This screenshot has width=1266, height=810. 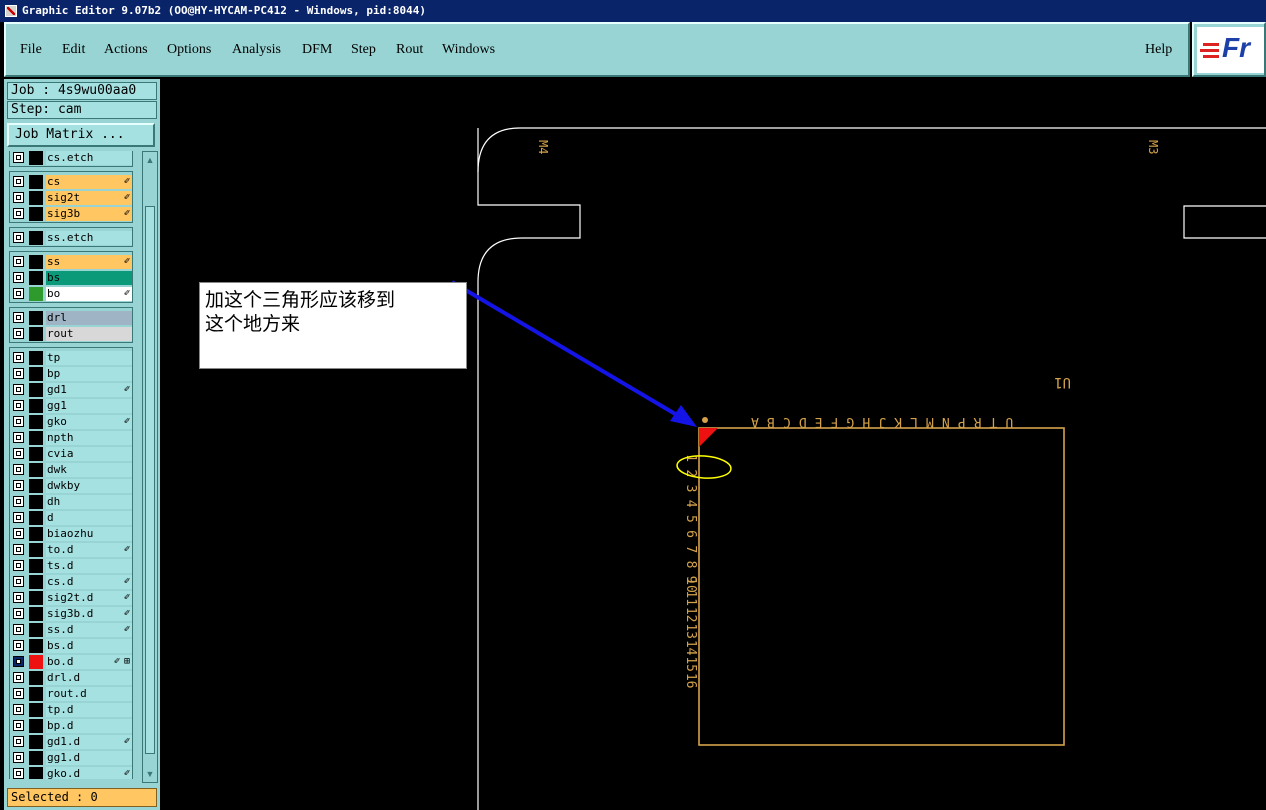 I want to click on layer-name: to.d ✐, so click(x=89, y=550).